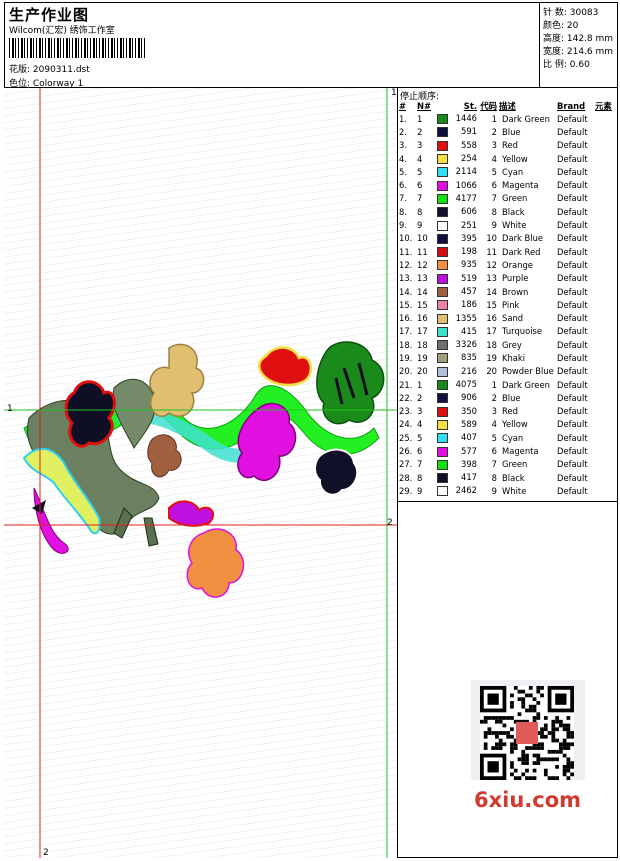 The image size is (620, 861). Describe the element at coordinates (515, 464) in the screenshot. I see `row-description: Green` at that location.